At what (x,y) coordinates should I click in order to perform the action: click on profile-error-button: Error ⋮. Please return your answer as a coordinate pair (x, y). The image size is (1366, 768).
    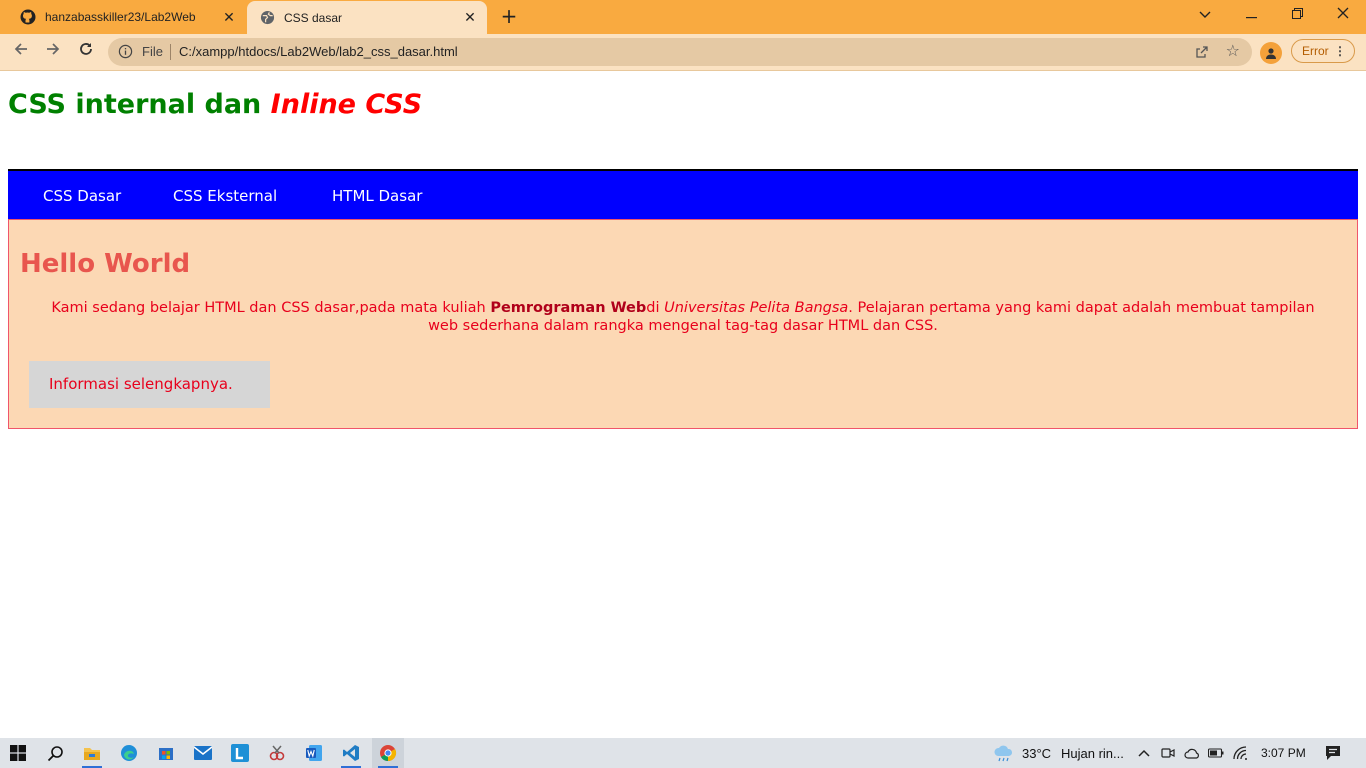
    Looking at the image, I should click on (1323, 51).